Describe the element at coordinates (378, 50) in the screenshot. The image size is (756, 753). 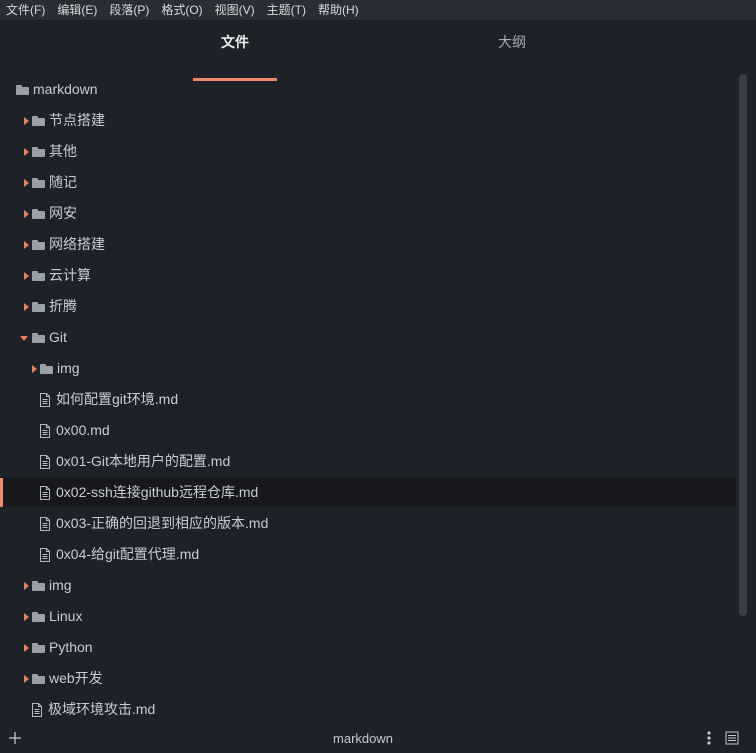
I see `sidebar-tabs: 文件 大纲` at that location.